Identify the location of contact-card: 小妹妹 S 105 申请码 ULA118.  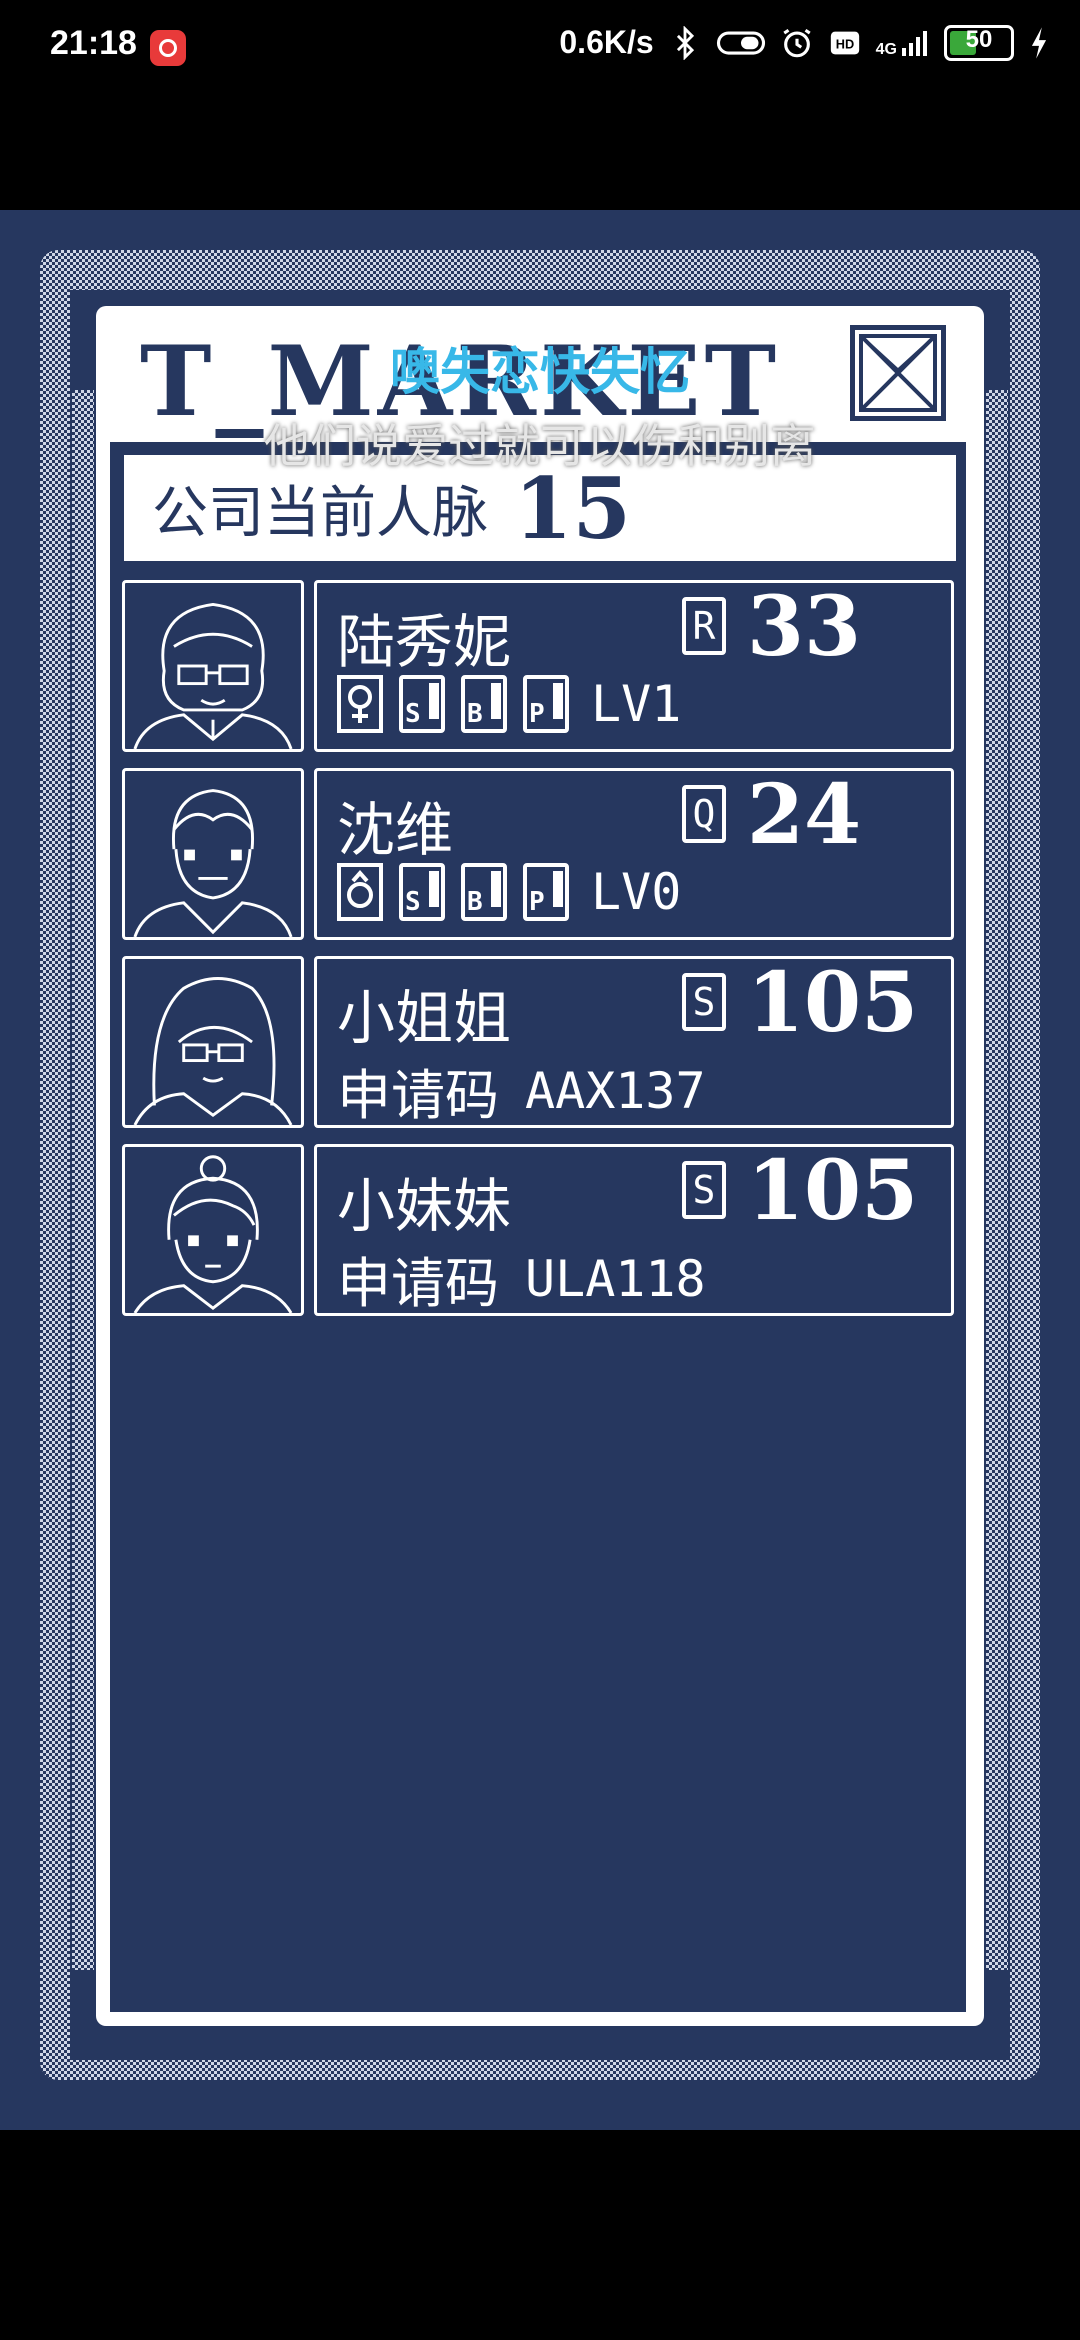
(634, 1230).